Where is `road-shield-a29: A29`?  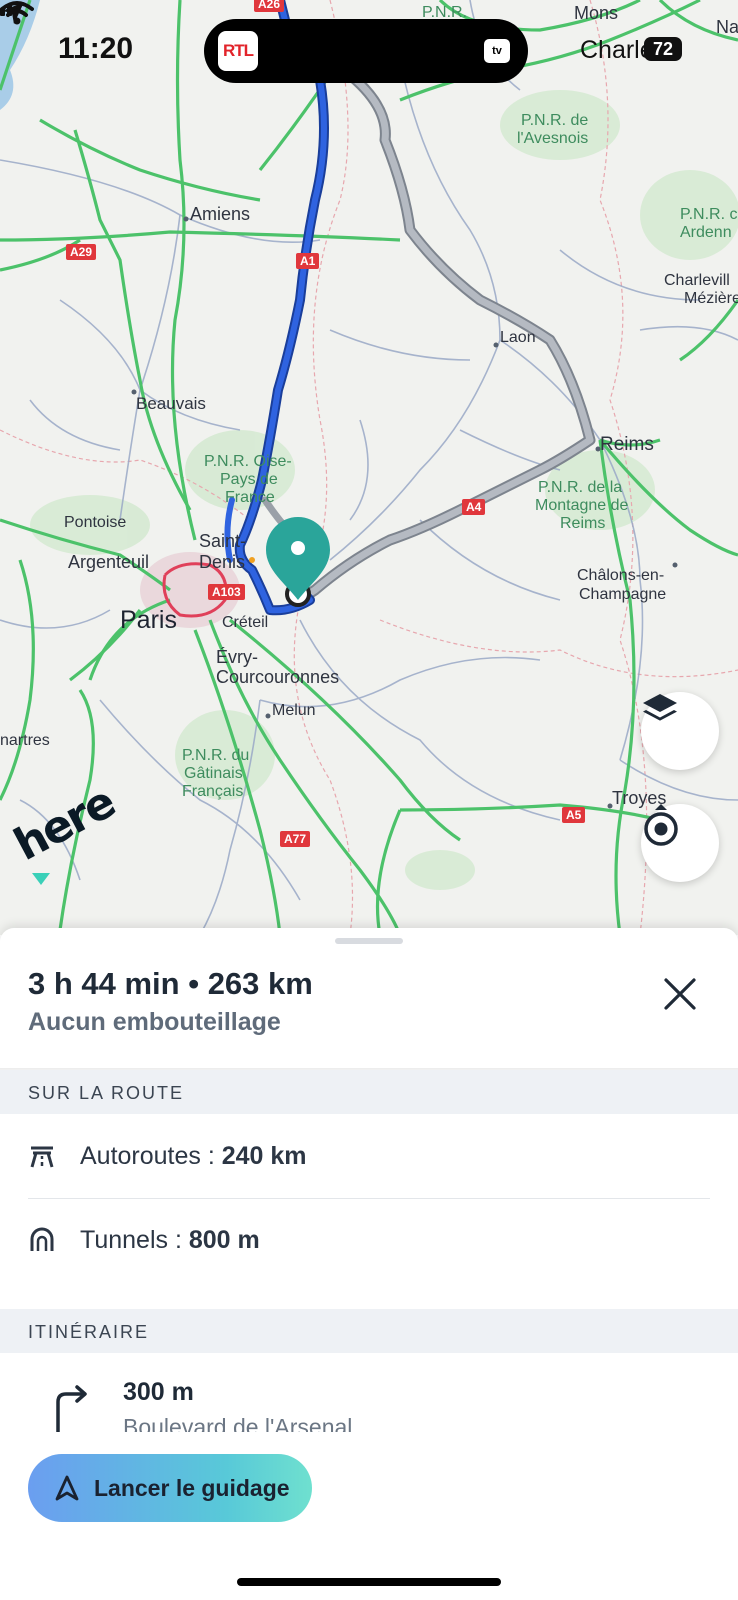
road-shield-a29: A29 is located at coordinates (81, 252).